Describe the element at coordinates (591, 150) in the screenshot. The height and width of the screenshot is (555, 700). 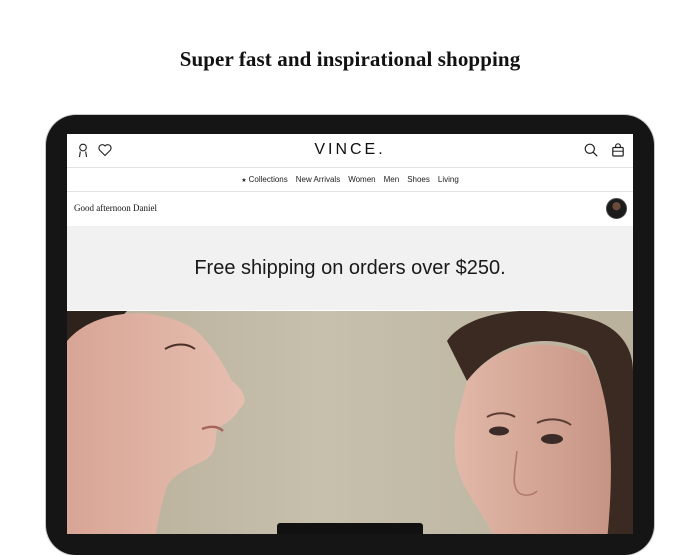
I see `search-icon` at that location.